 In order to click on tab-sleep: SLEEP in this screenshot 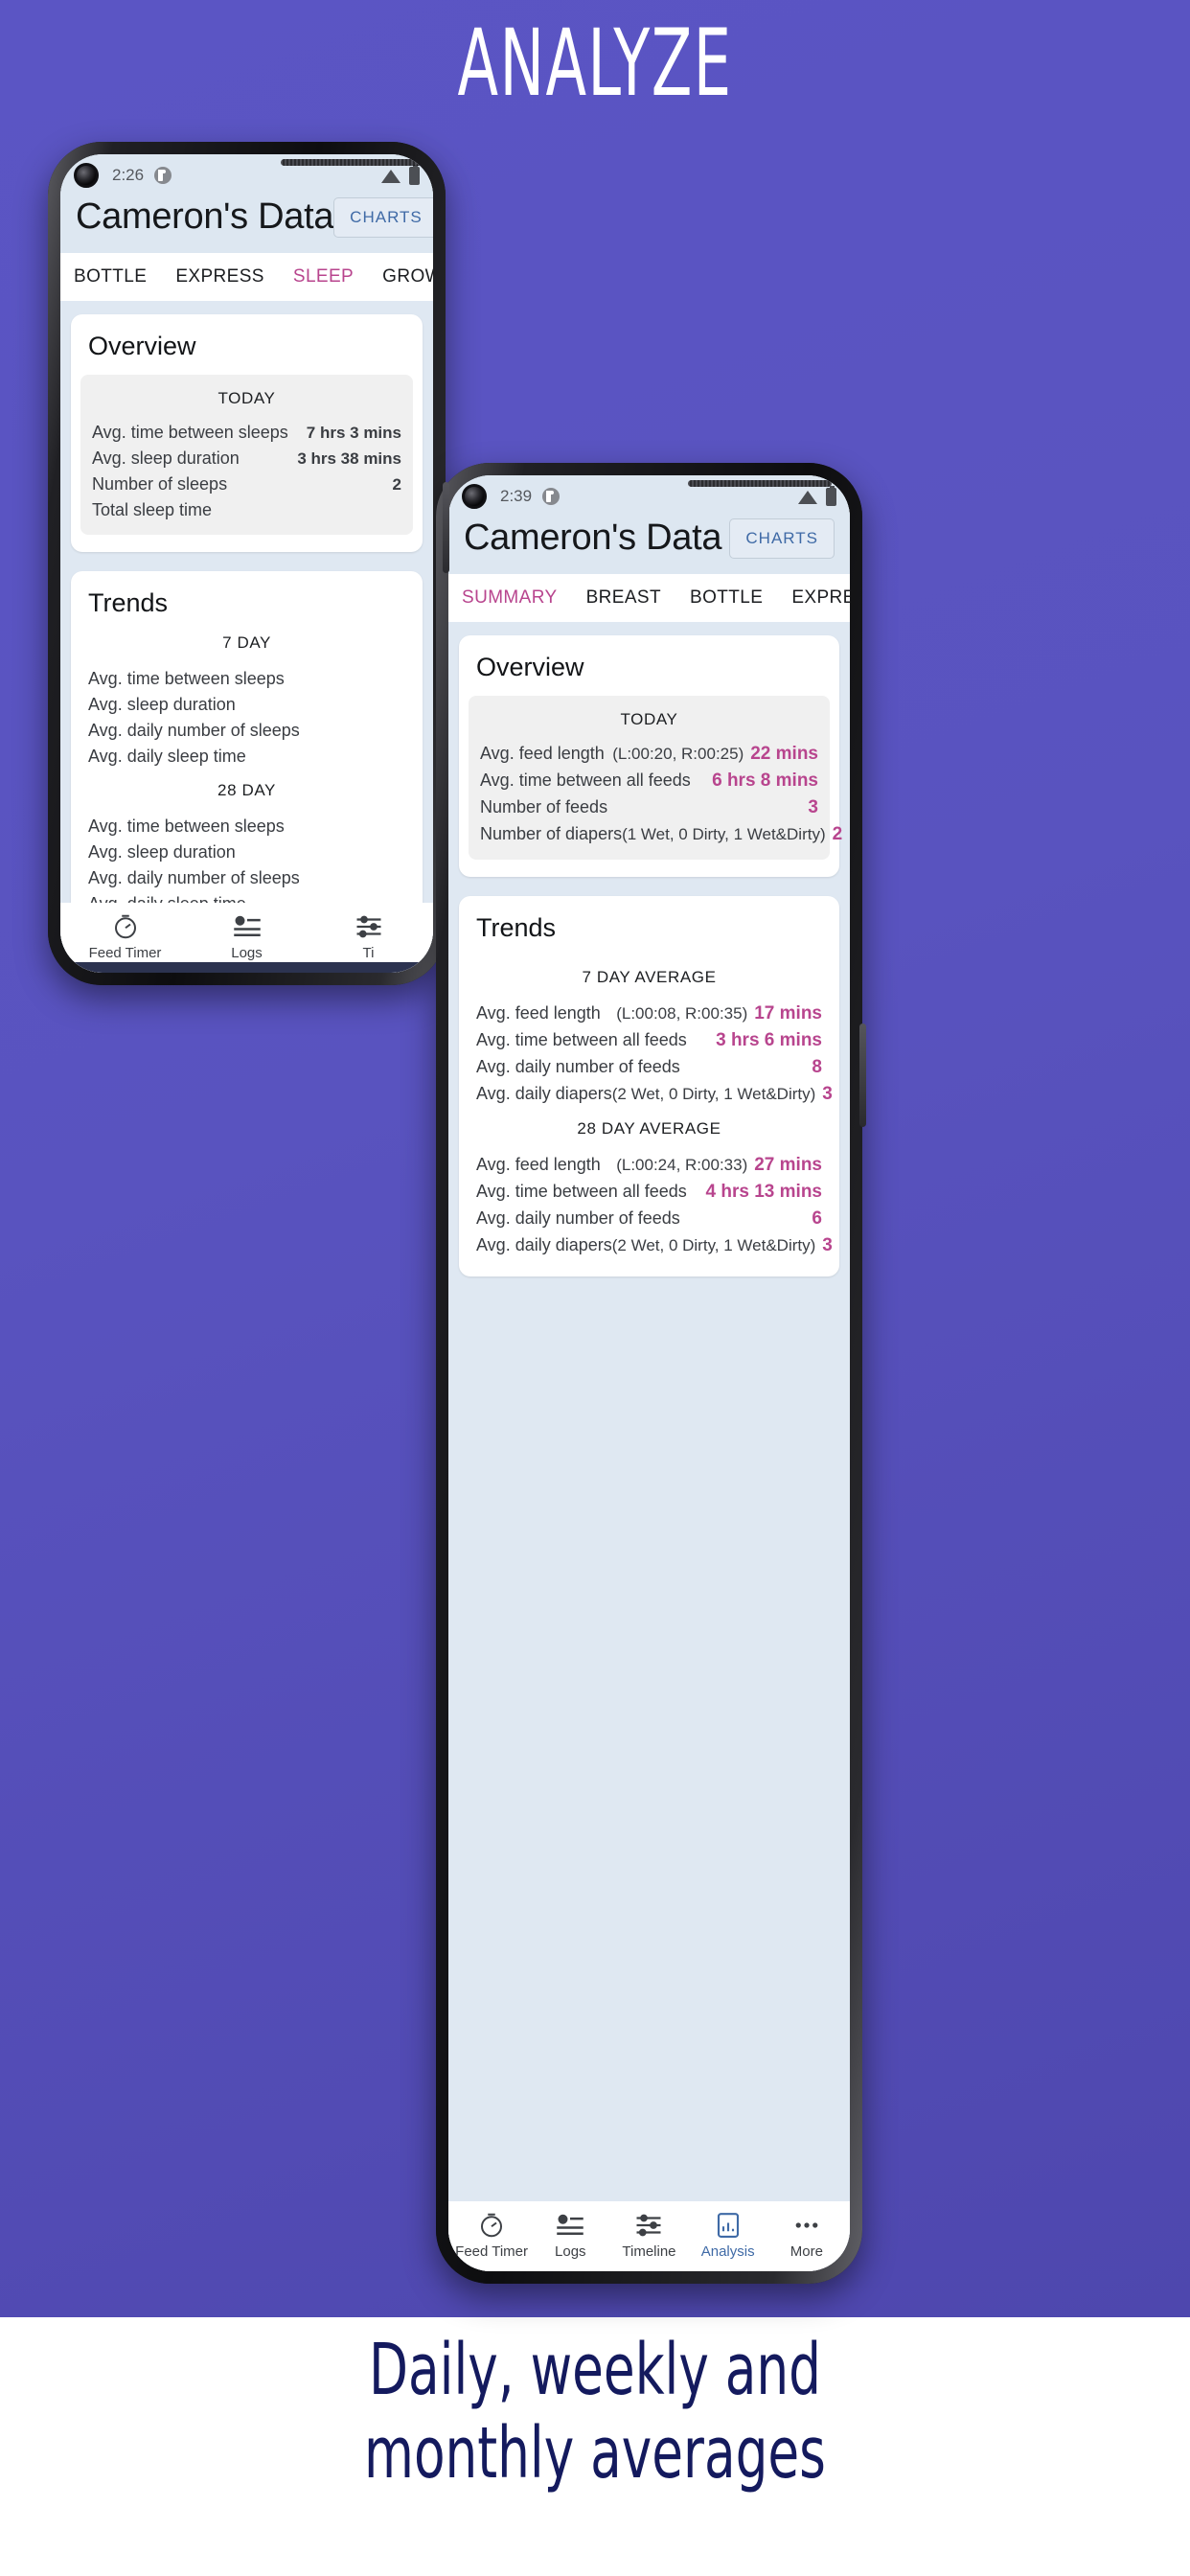, I will do `click(324, 277)`.